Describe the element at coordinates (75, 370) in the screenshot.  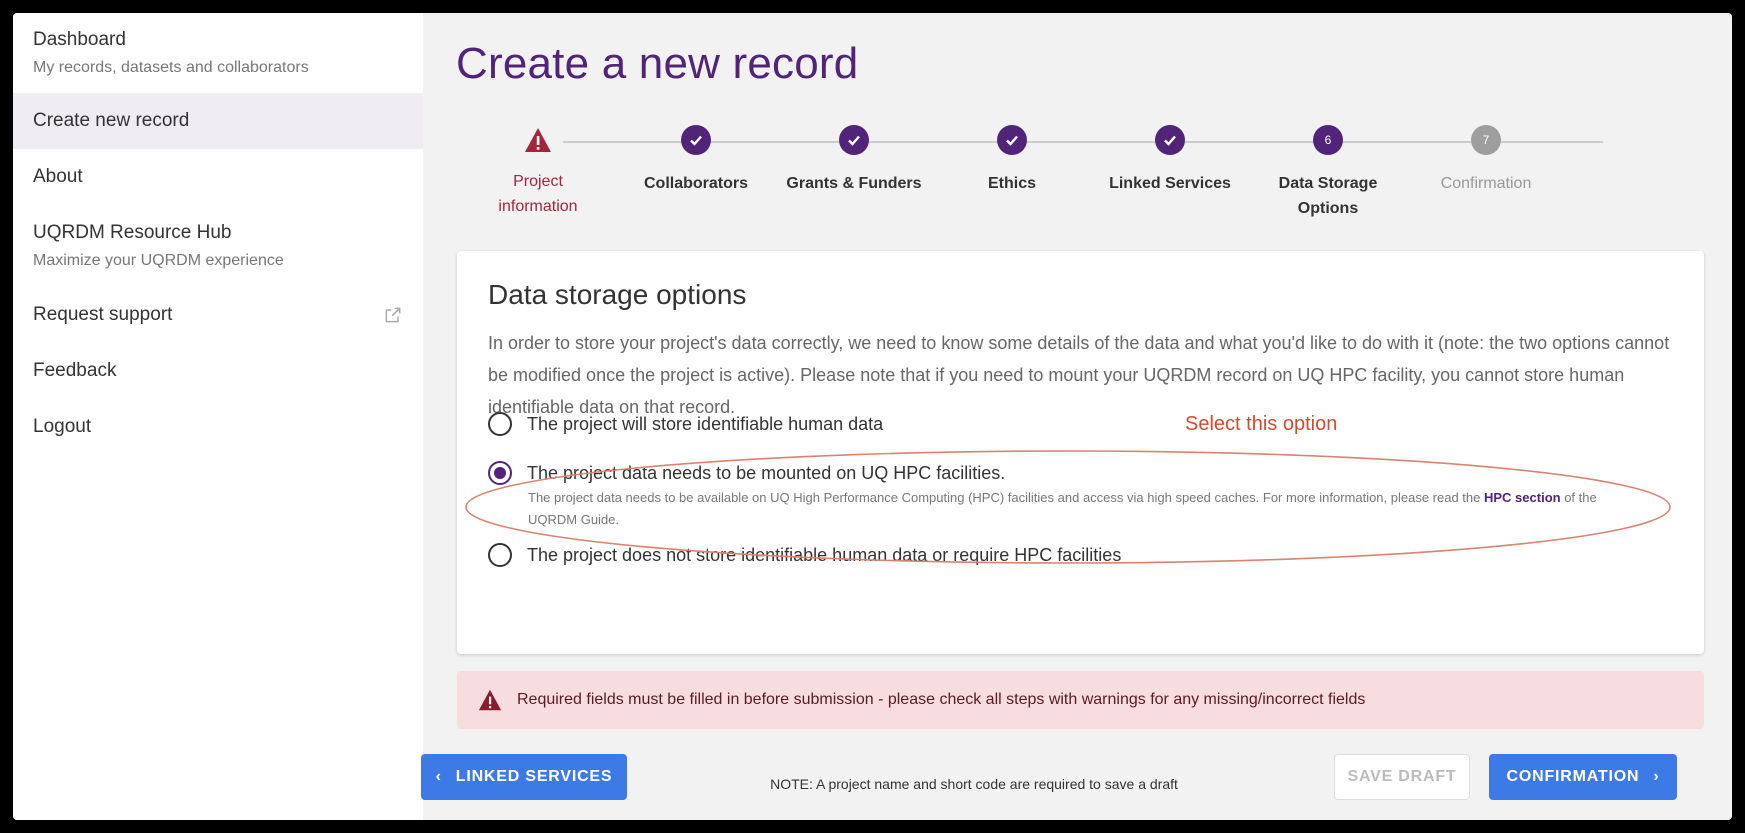
I see `sidebar-item-label: Feedback` at that location.